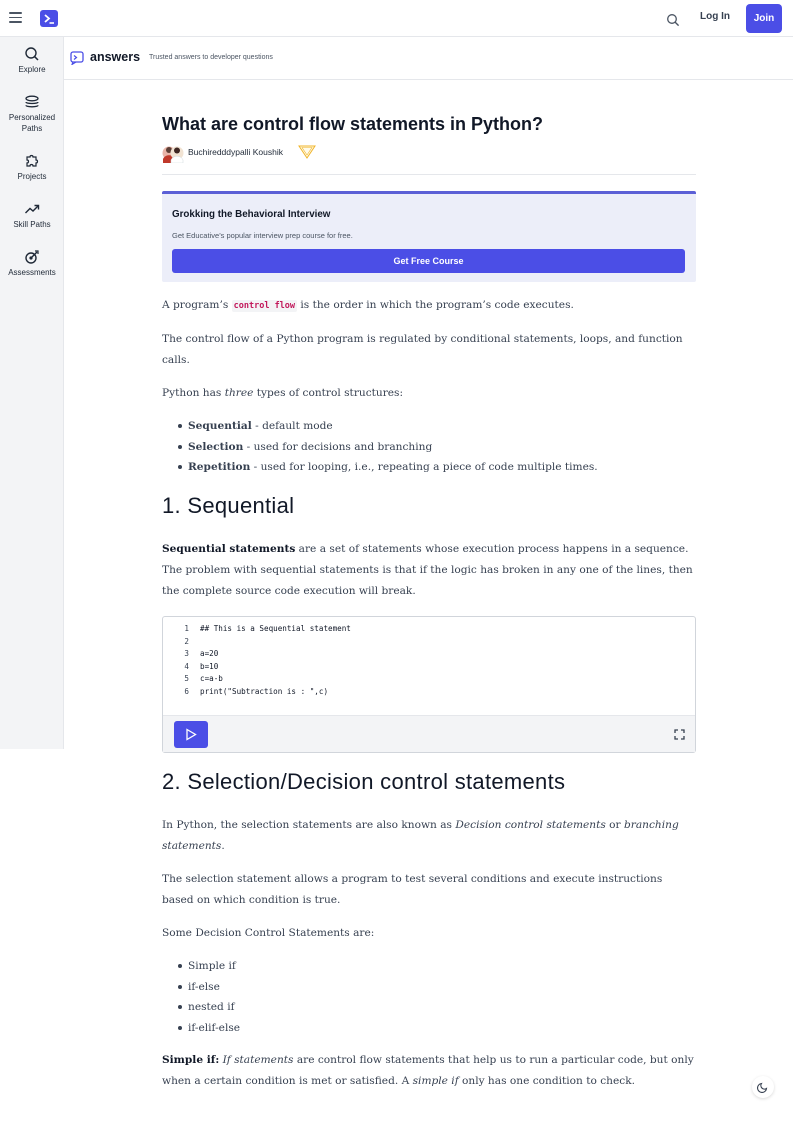 The height and width of the screenshot is (1123, 793). What do you see at coordinates (437, 966) in the screenshot?
I see `list-item: Simple if` at bounding box center [437, 966].